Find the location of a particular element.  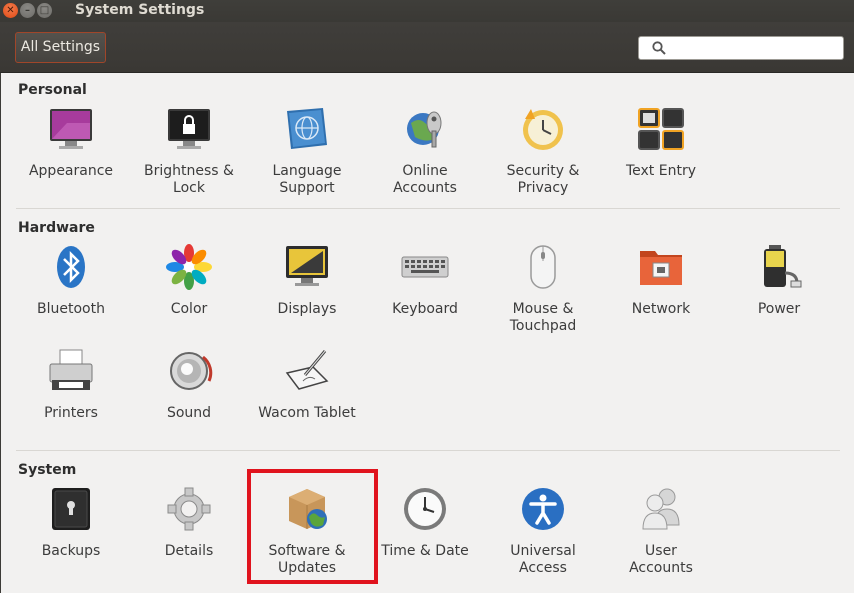

settings-item-backups: Backups is located at coordinates (71, 522).